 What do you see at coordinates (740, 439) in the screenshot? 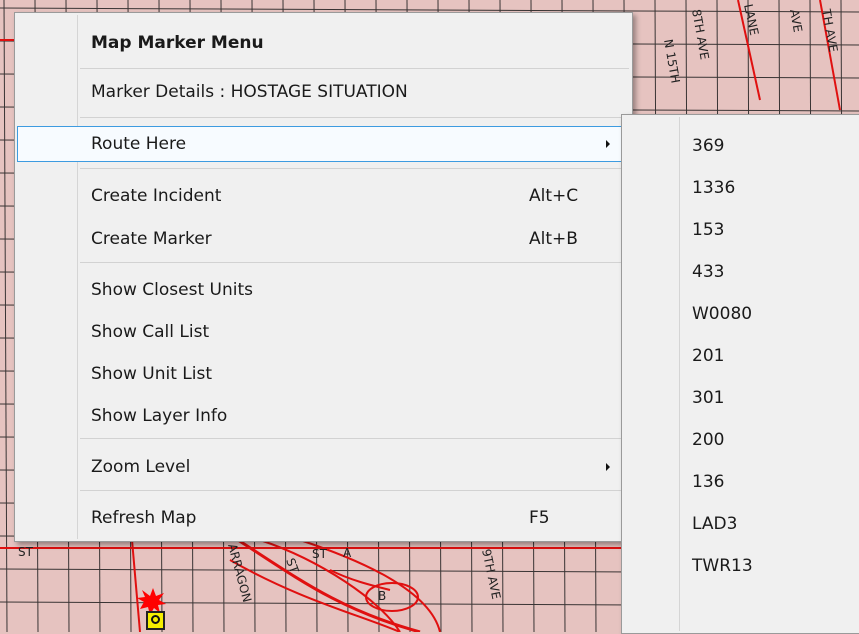
I see `route-unit-item: 200` at bounding box center [740, 439].